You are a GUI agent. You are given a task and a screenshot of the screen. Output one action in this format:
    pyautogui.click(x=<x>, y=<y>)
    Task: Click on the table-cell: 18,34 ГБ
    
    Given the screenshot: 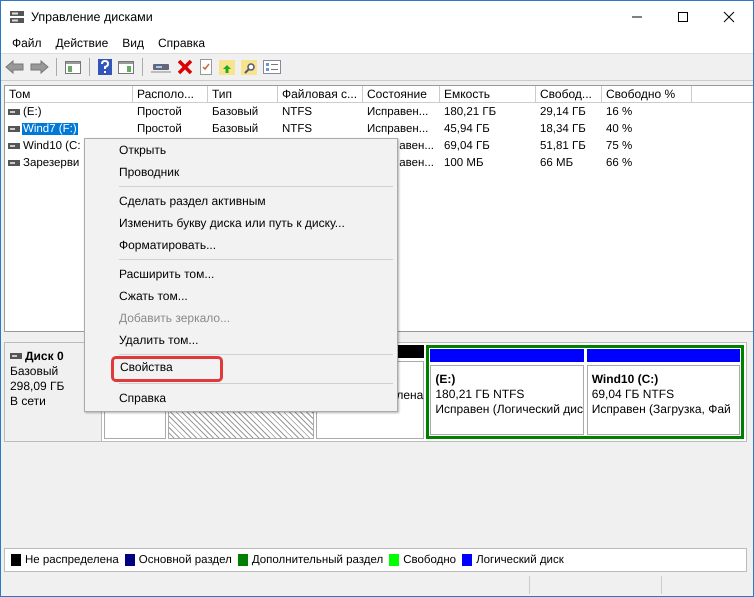 What is the action you would take?
    pyautogui.click(x=563, y=128)
    